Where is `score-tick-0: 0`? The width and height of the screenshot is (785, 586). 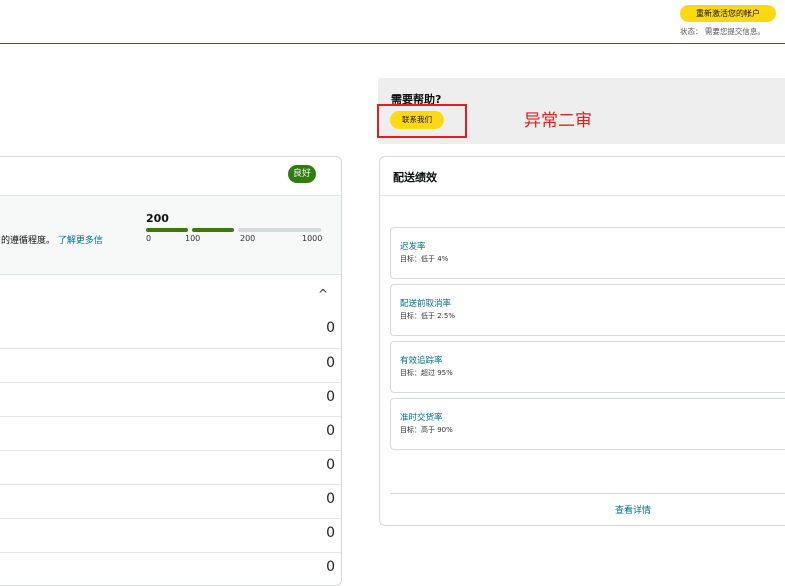 score-tick-0: 0 is located at coordinates (149, 238).